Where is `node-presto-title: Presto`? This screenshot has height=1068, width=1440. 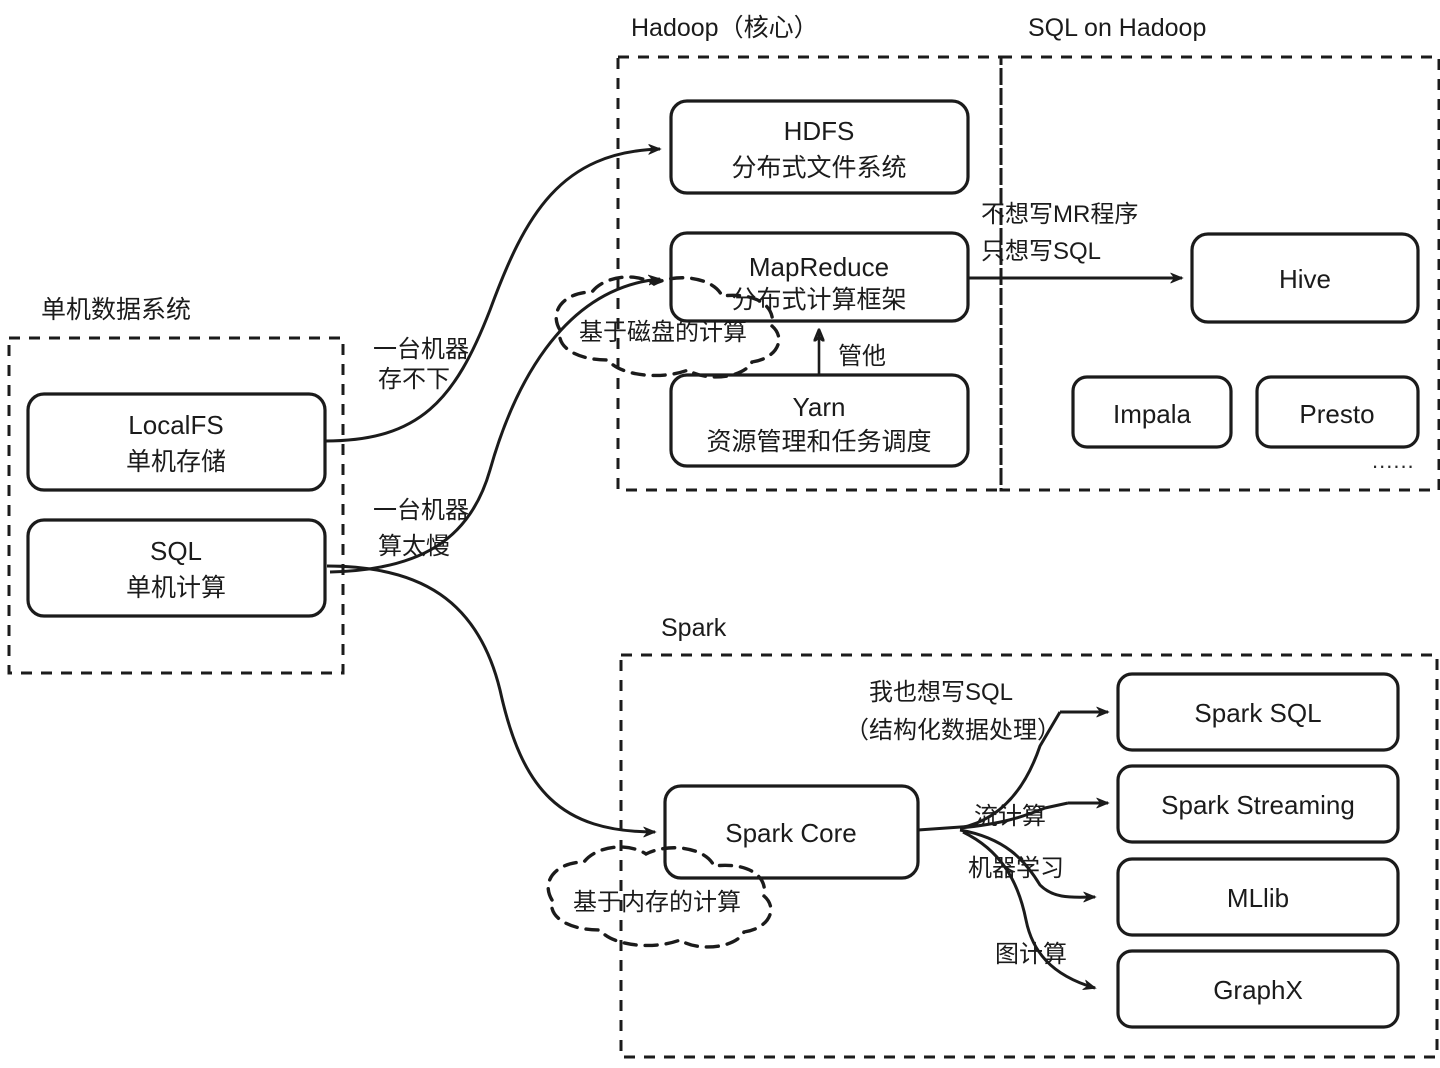 node-presto-title: Presto is located at coordinates (1336, 414).